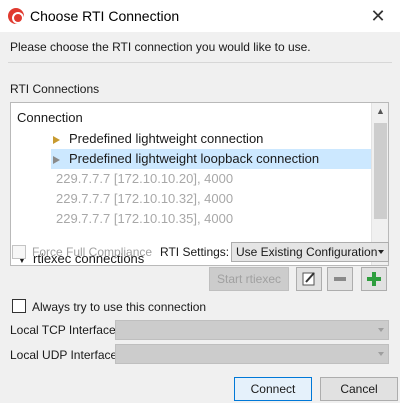 This screenshot has height=403, width=400. Describe the element at coordinates (144, 199) in the screenshot. I see `tree-item: 229.7.7.7 [172.10.10.32], 4000` at that location.